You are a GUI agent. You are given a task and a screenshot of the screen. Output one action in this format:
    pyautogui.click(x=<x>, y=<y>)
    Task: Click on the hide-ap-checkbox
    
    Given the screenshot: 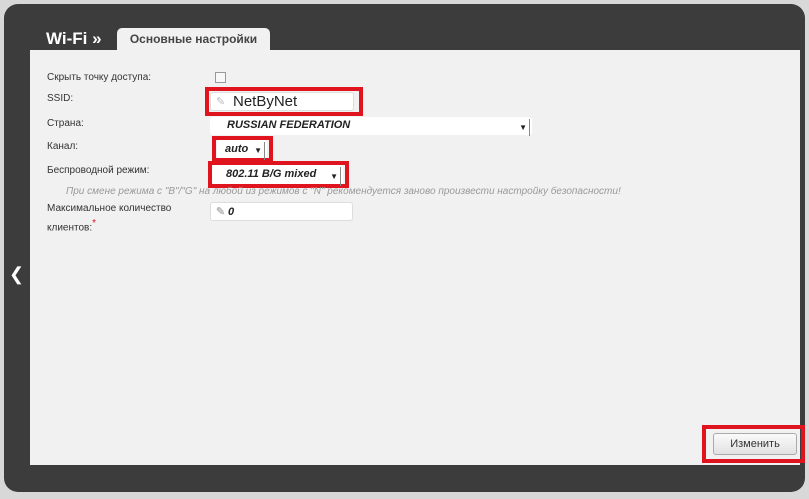 What is the action you would take?
    pyautogui.click(x=220, y=77)
    